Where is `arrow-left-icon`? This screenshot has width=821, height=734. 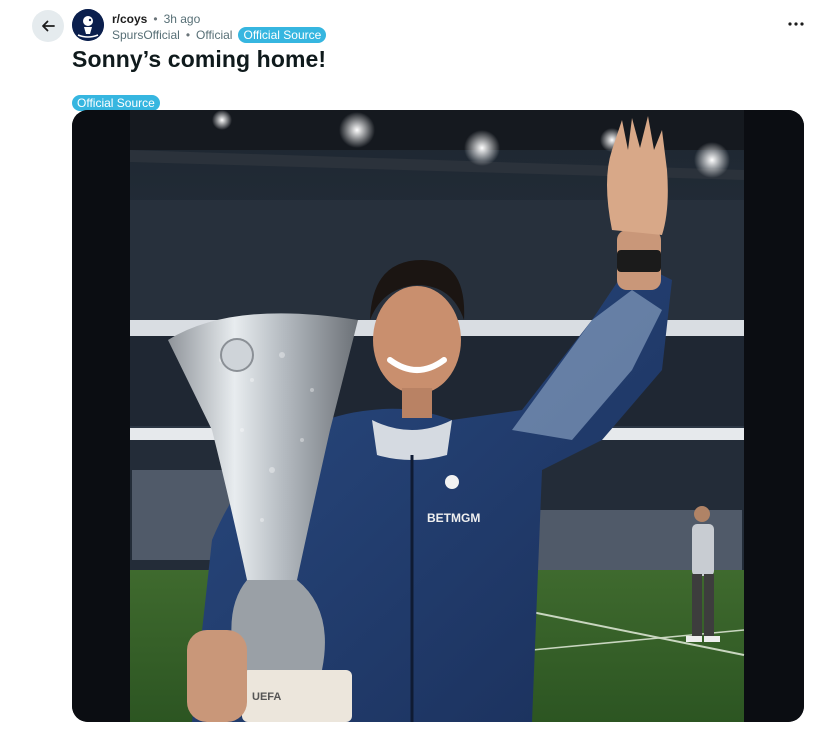 arrow-left-icon is located at coordinates (48, 26).